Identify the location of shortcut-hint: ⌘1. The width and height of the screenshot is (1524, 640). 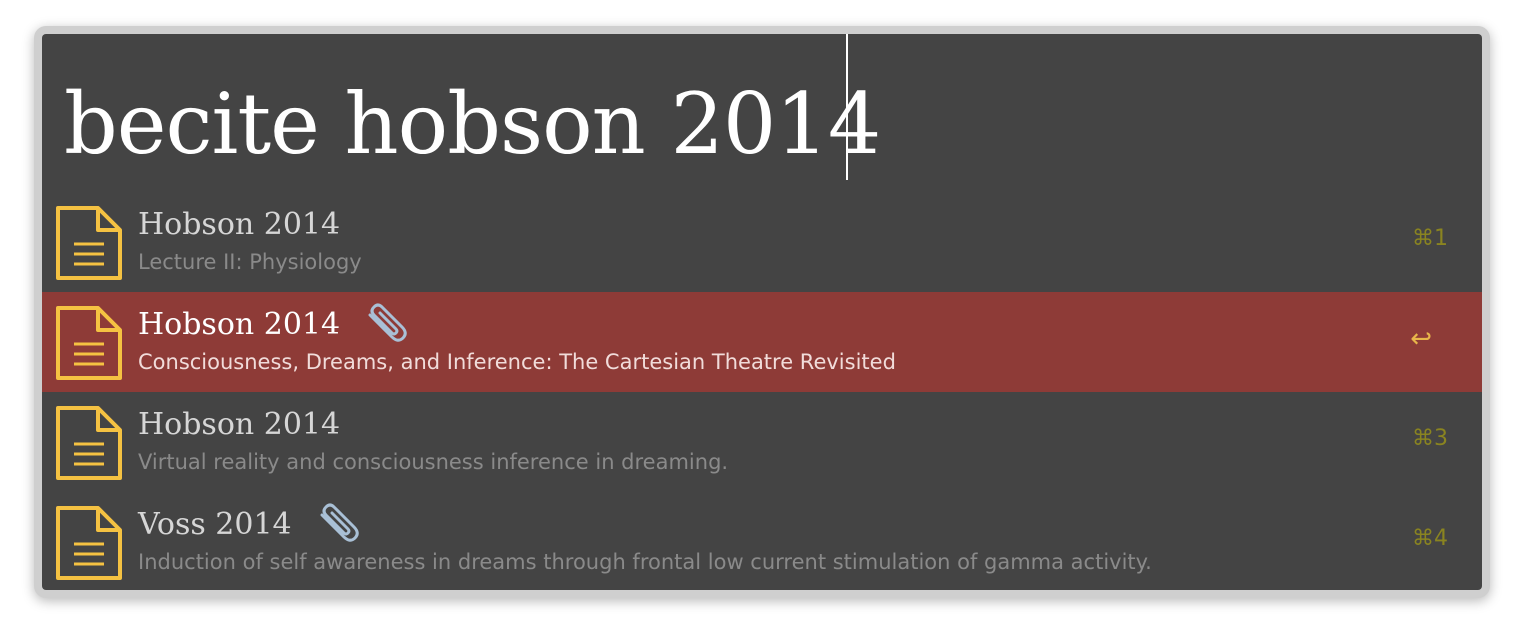
(1430, 238).